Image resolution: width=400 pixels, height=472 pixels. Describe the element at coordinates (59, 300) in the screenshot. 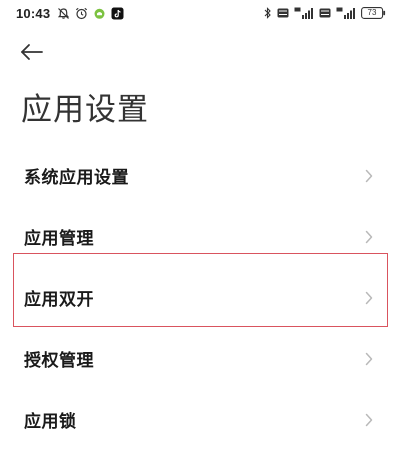

I see `settings-item-label: 应用双开` at that location.